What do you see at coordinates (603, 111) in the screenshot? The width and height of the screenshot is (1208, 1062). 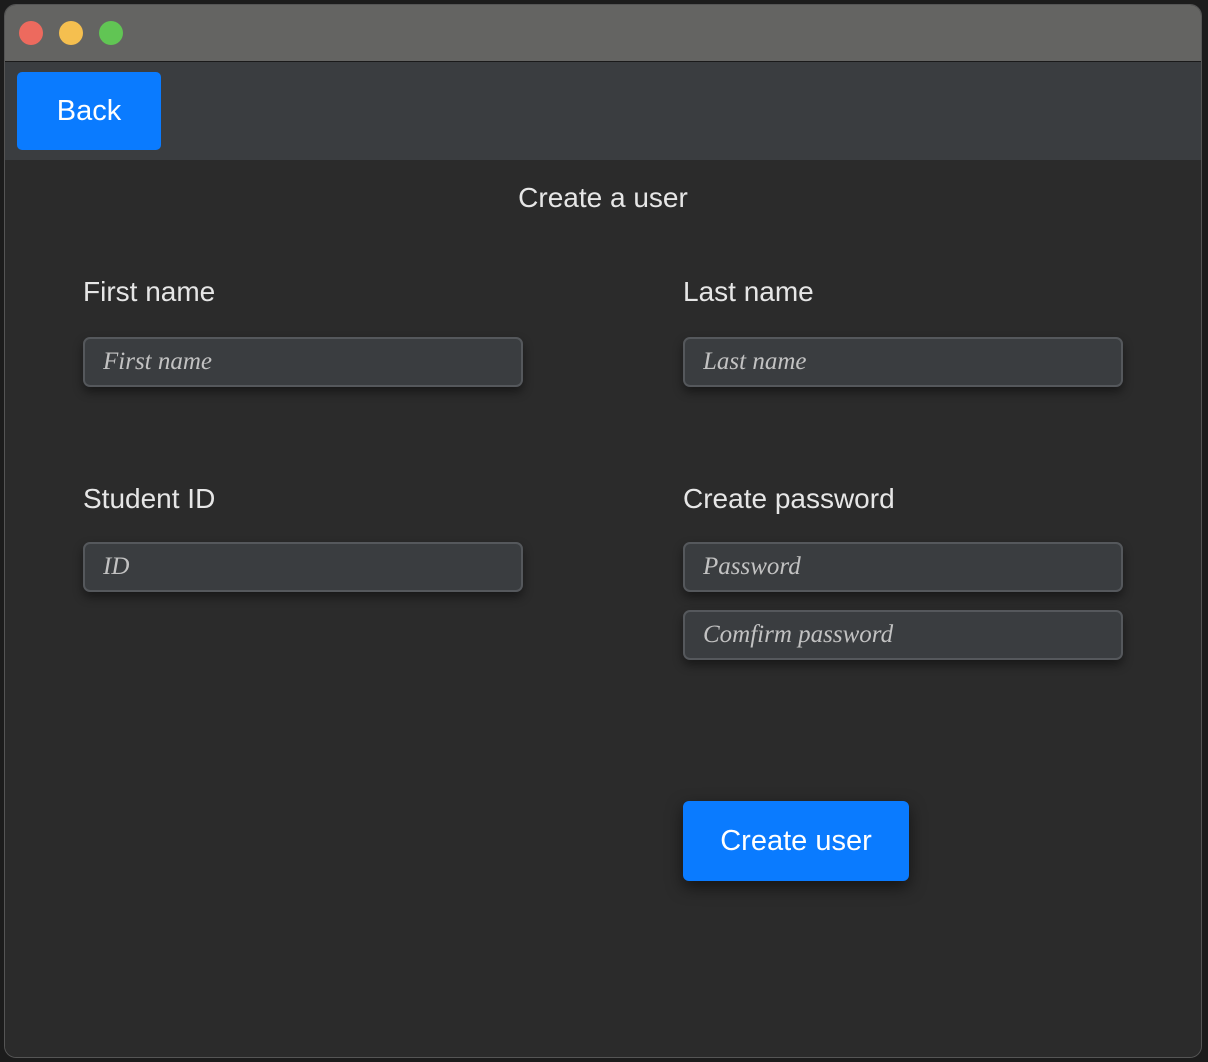 I see `toolbar: Back` at bounding box center [603, 111].